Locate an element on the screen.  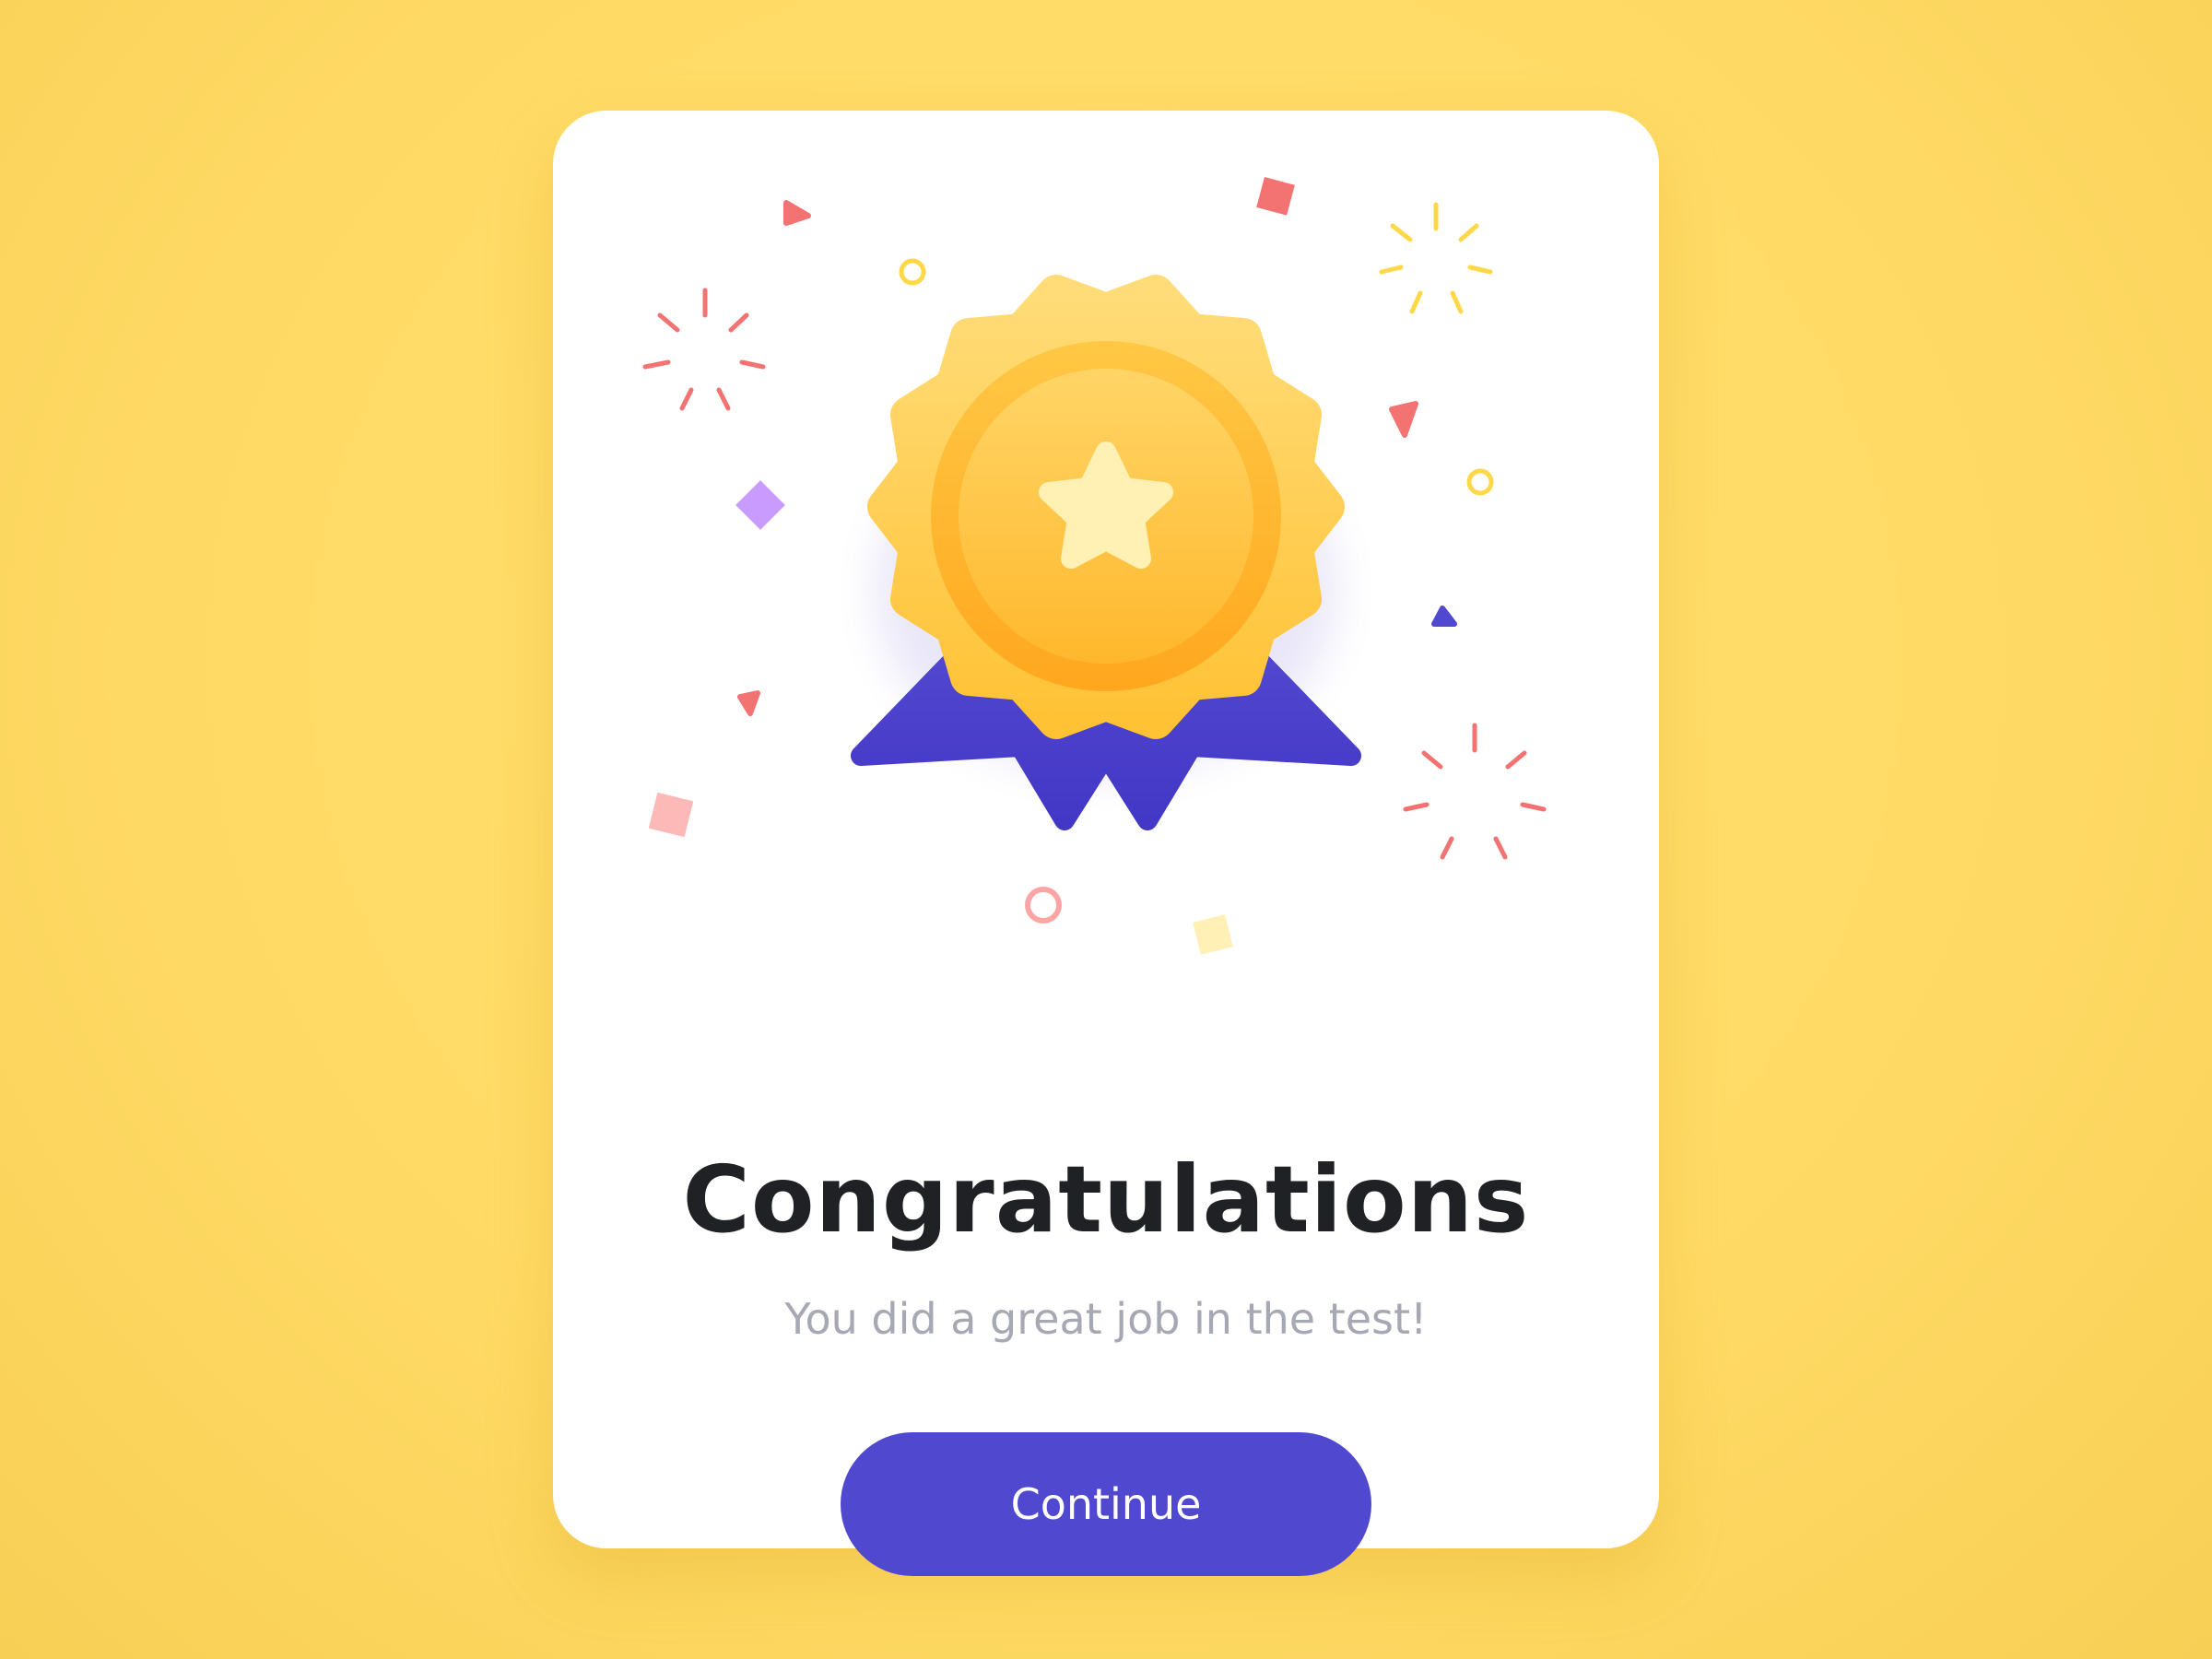
firework-left is located at coordinates (704, 349).